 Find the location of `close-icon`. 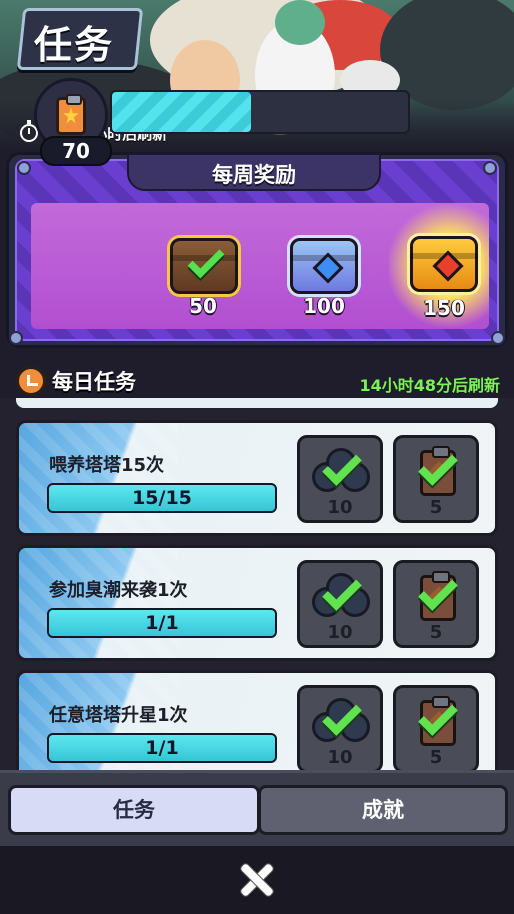

close-icon is located at coordinates (257, 880).